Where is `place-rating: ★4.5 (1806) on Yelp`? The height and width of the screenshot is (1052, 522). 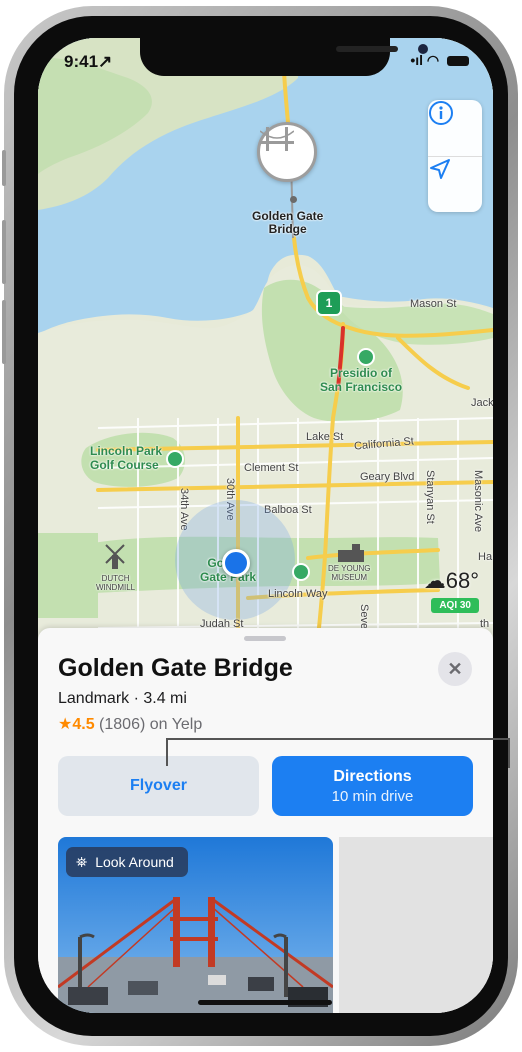 place-rating: ★4.5 (1806) on Yelp is located at coordinates (130, 724).